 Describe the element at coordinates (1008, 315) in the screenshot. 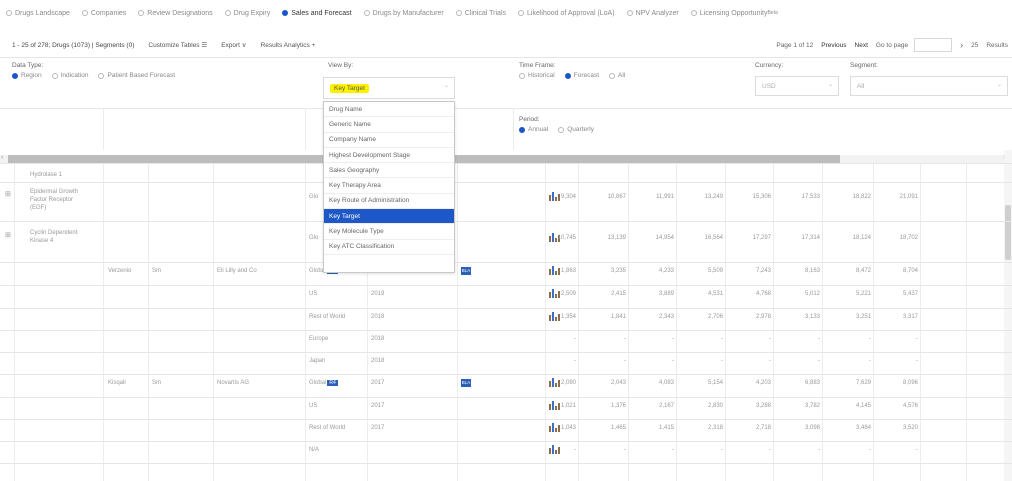

I see `vertical-scrollbar-track` at that location.